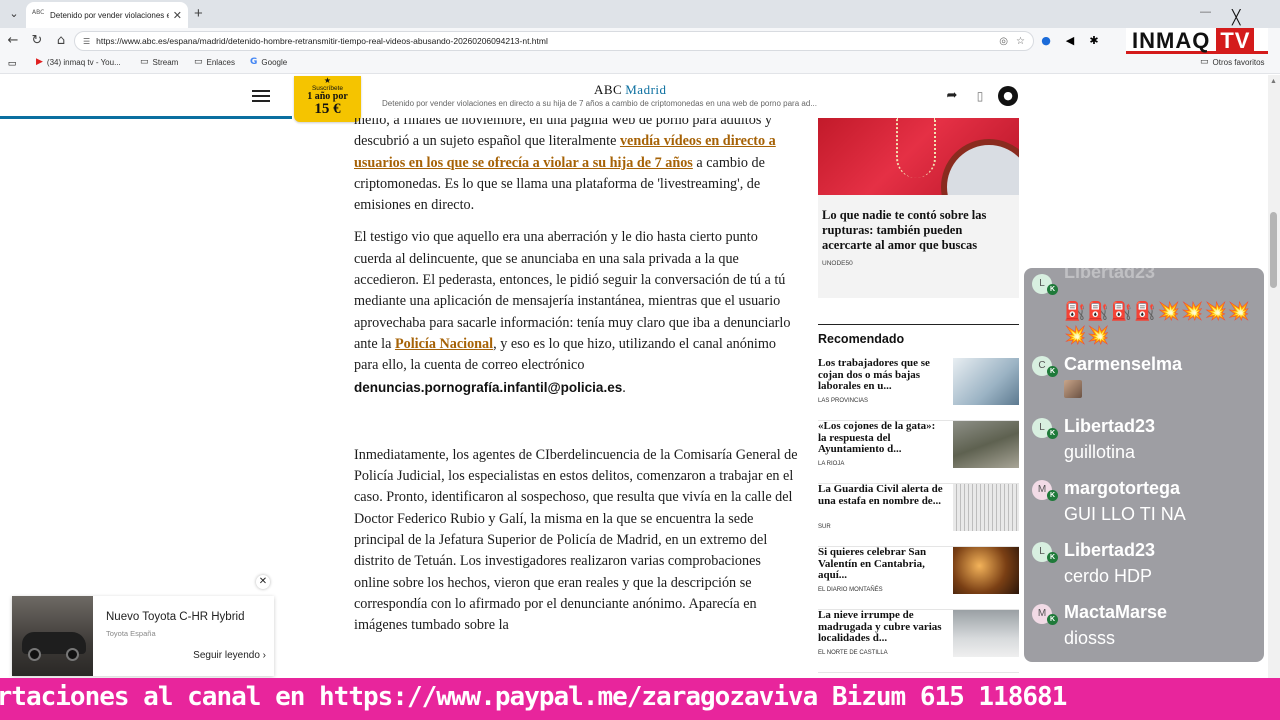 This screenshot has height=720, width=1280. I want to click on reading-list-icon: ▭, so click(12, 64).